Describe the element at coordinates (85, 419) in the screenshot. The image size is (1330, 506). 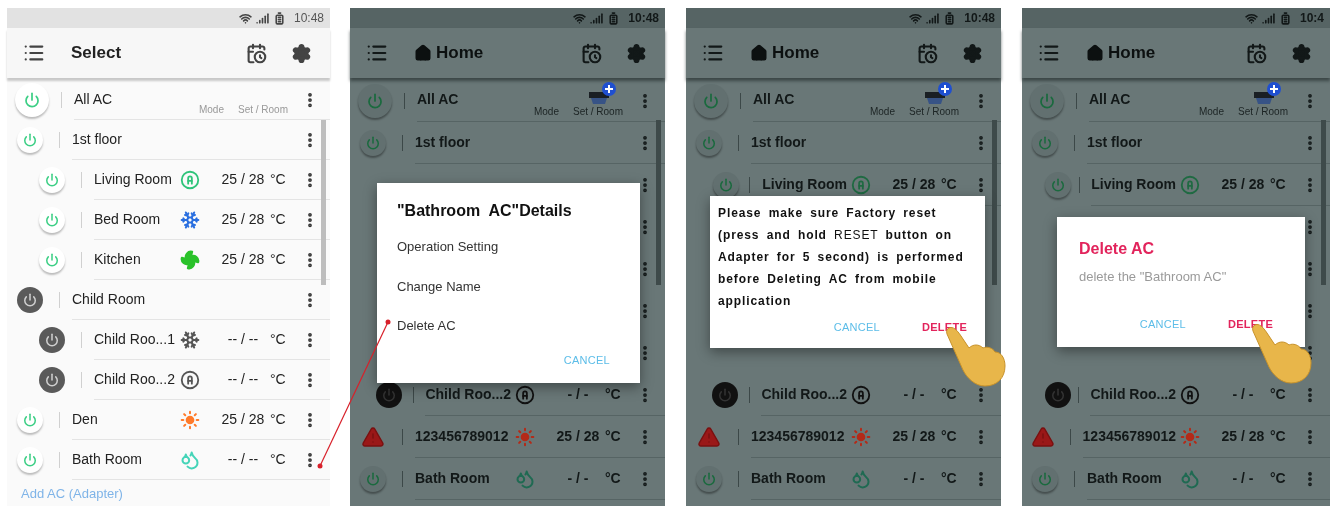
I see `ac-name: Den` at that location.